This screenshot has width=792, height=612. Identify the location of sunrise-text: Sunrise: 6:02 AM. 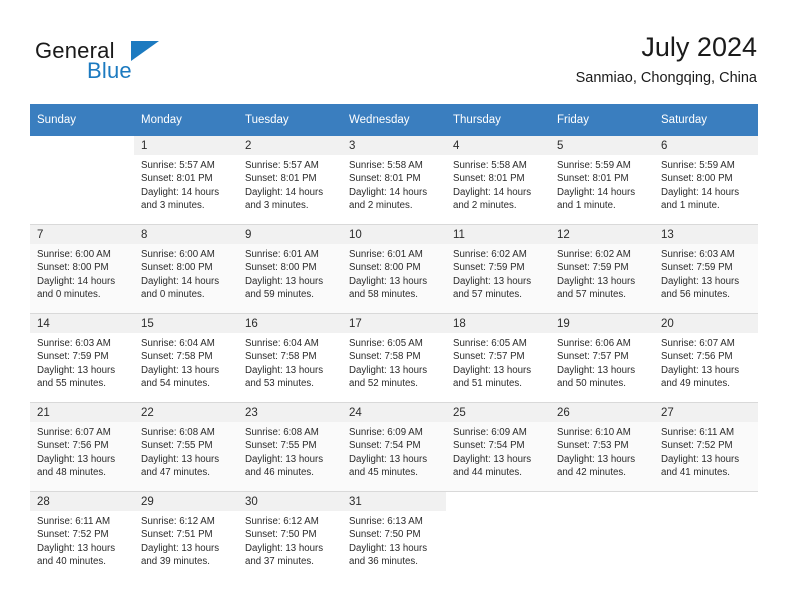
(594, 254).